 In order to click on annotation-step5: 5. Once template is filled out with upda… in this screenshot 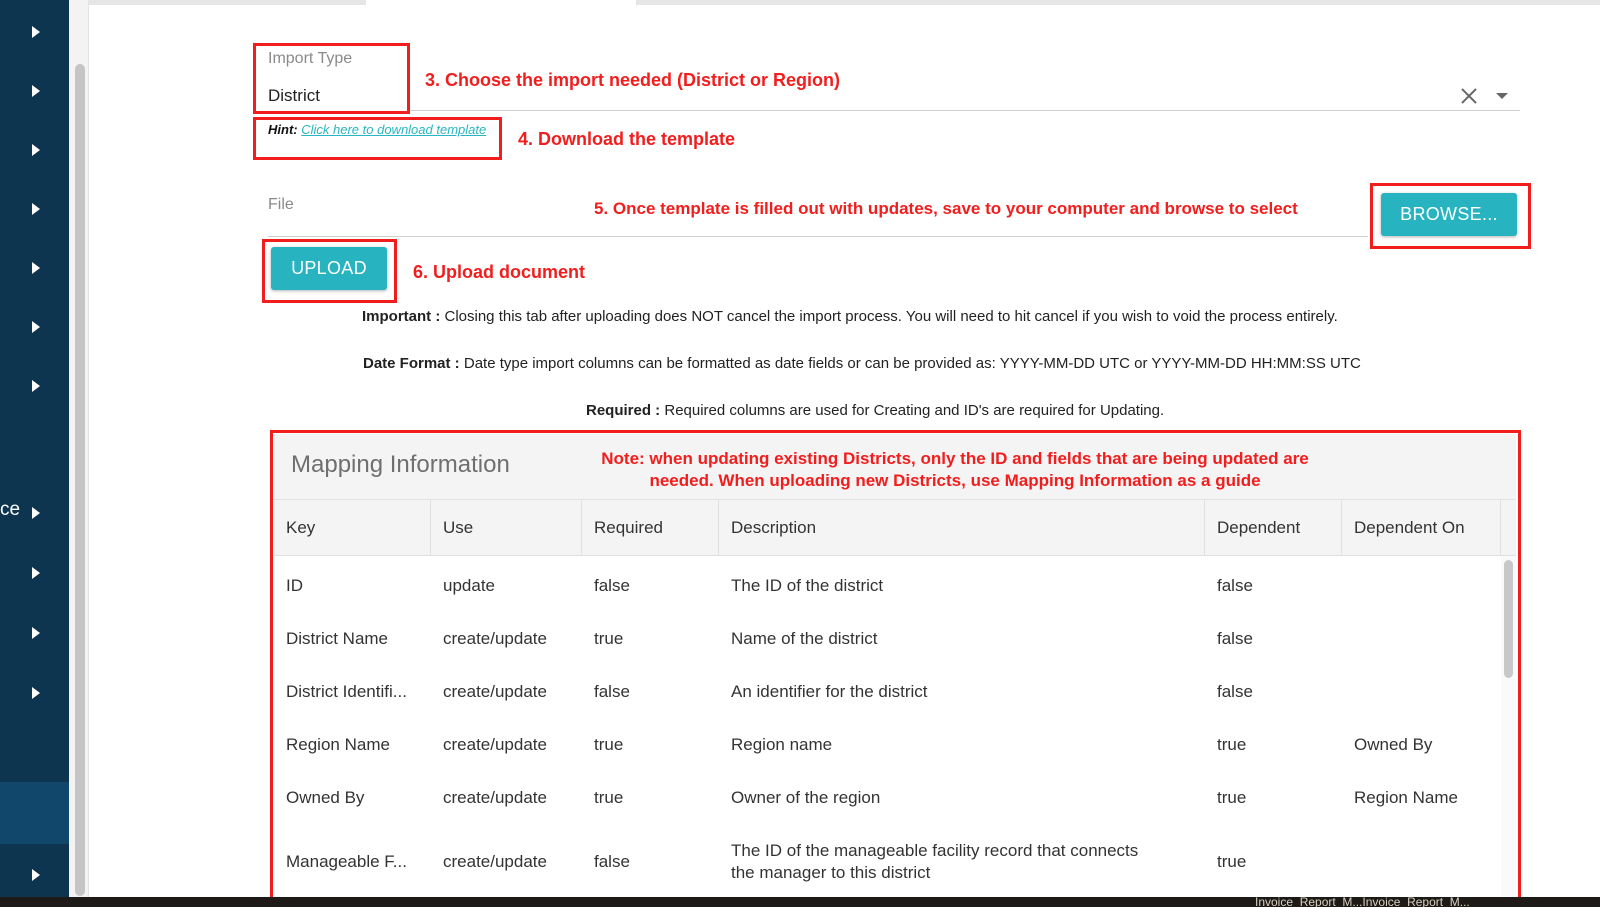, I will do `click(946, 208)`.